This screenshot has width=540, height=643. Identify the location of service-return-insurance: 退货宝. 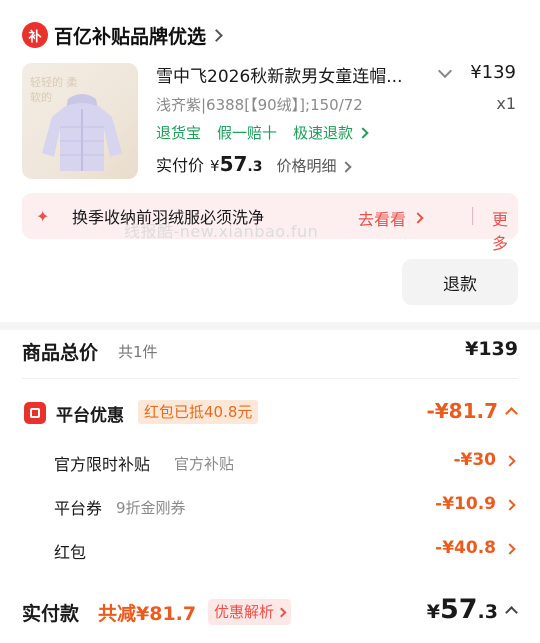
(179, 133).